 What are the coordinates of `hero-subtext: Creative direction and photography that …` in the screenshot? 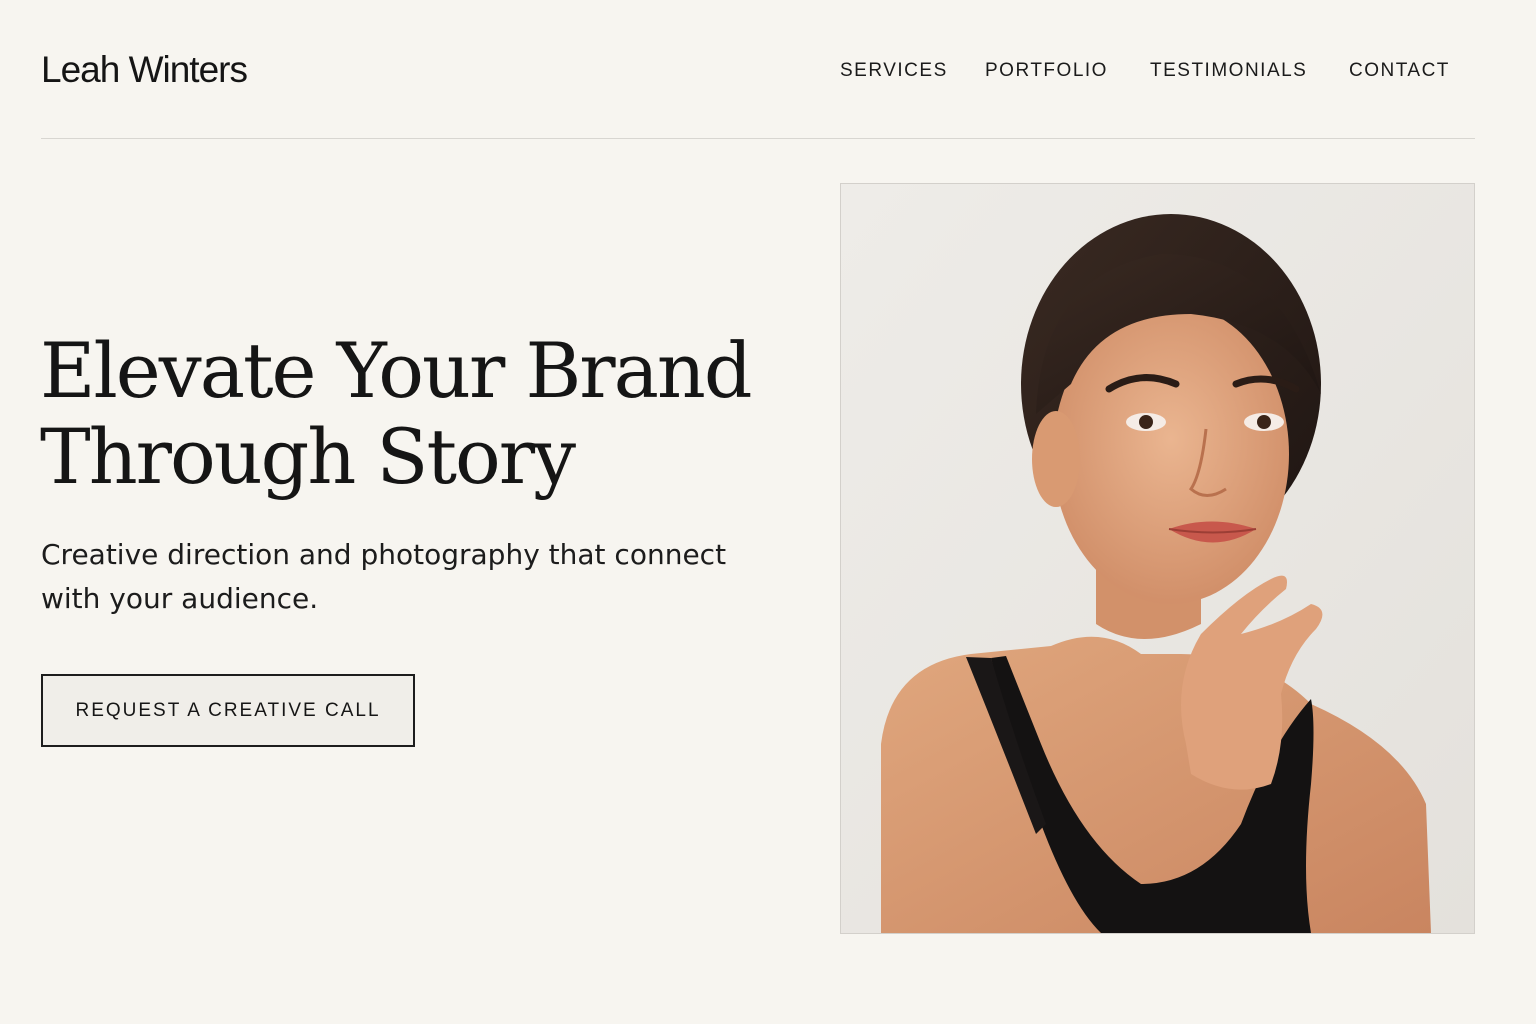 It's located at (411, 577).